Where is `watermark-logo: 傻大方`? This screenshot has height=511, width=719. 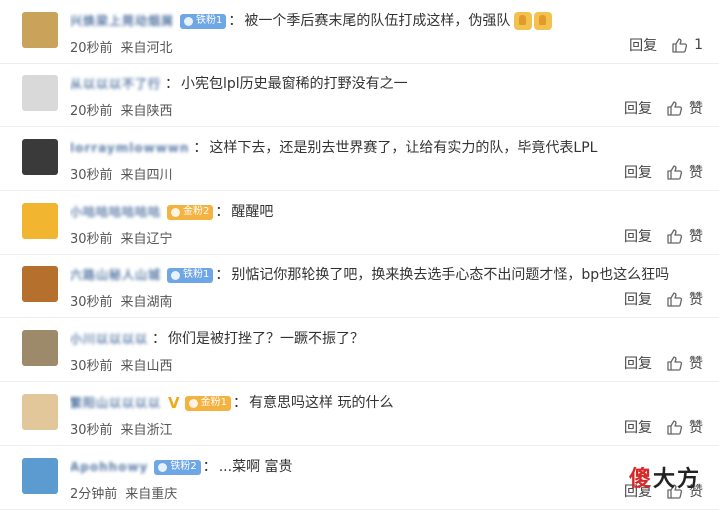
watermark-logo: 傻大方 is located at coordinates (664, 479).